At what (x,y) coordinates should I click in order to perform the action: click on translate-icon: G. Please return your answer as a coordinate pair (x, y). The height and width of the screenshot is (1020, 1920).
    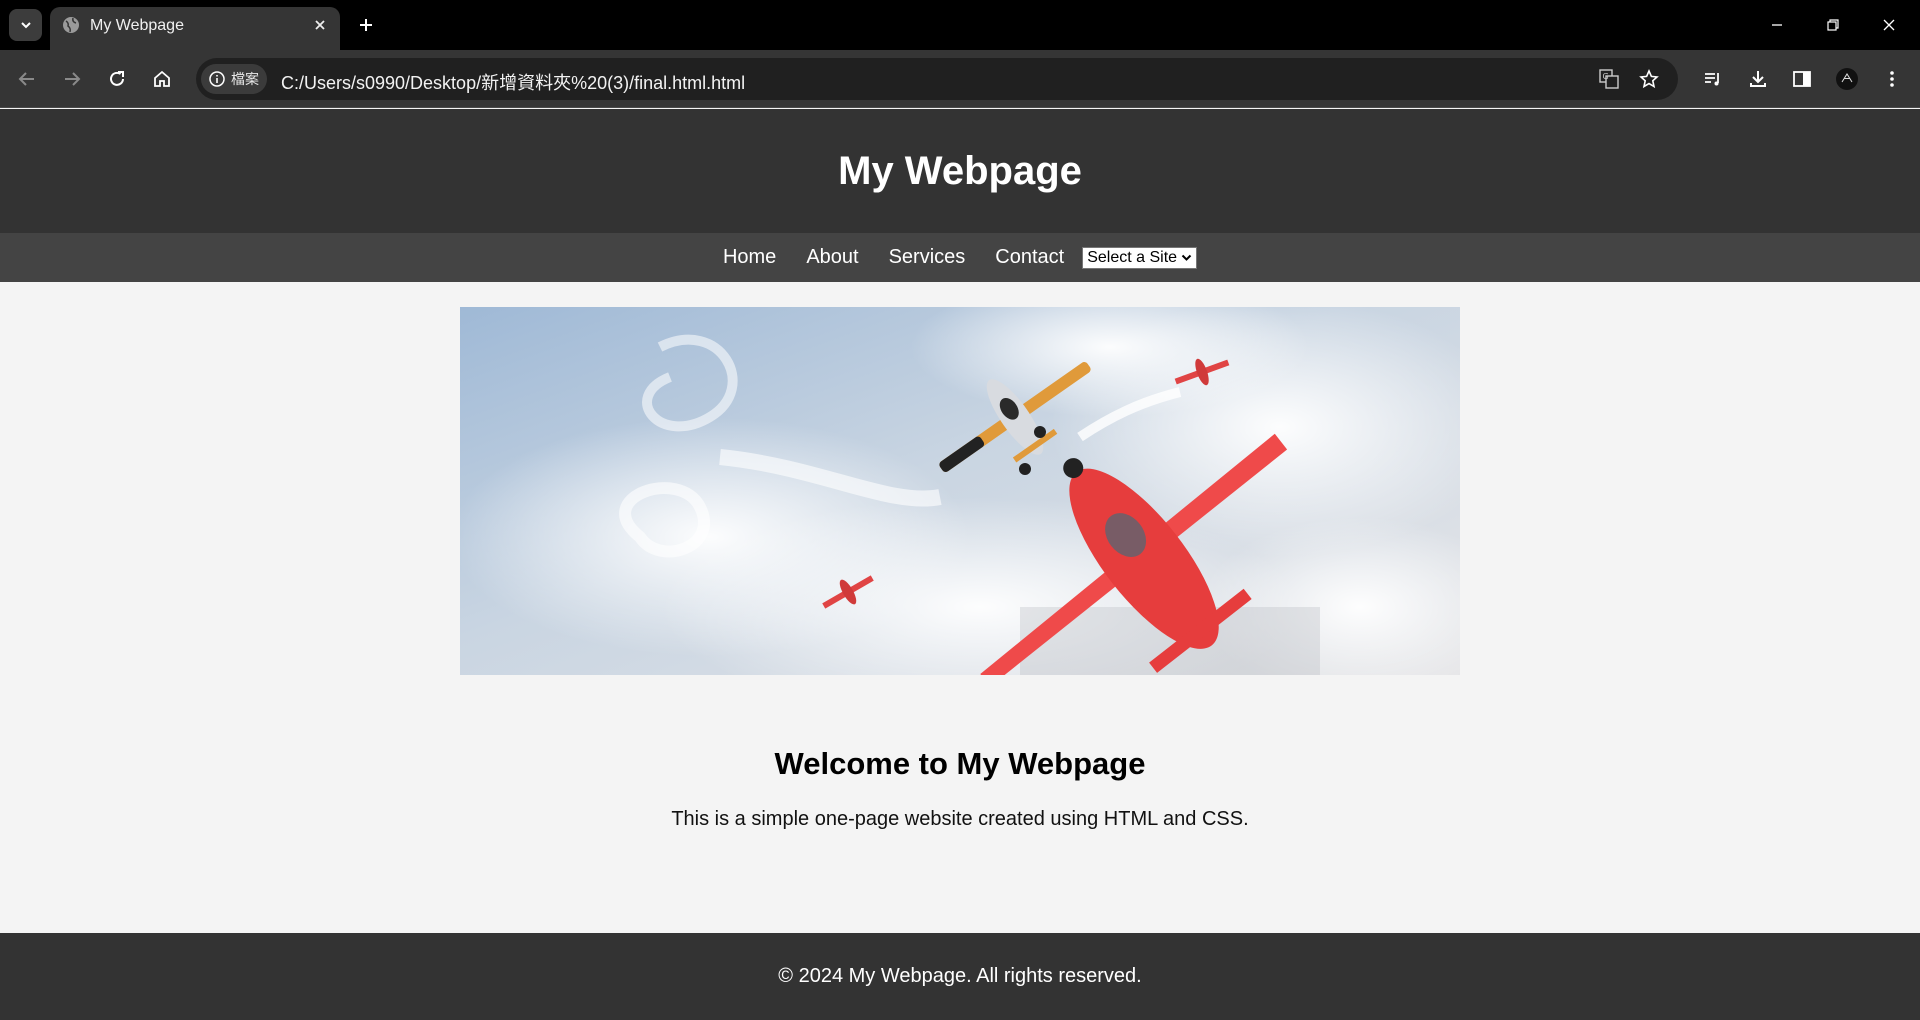
    Looking at the image, I should click on (1609, 79).